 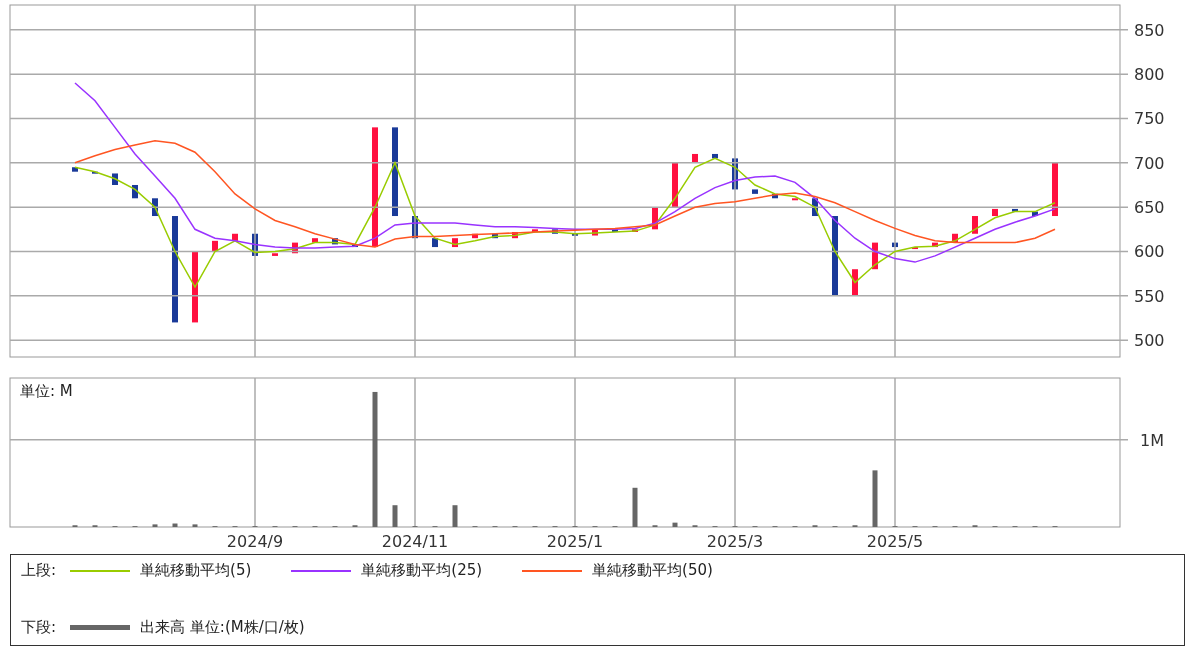 I want to click on y-tick-label: 500, so click(x=1149, y=341).